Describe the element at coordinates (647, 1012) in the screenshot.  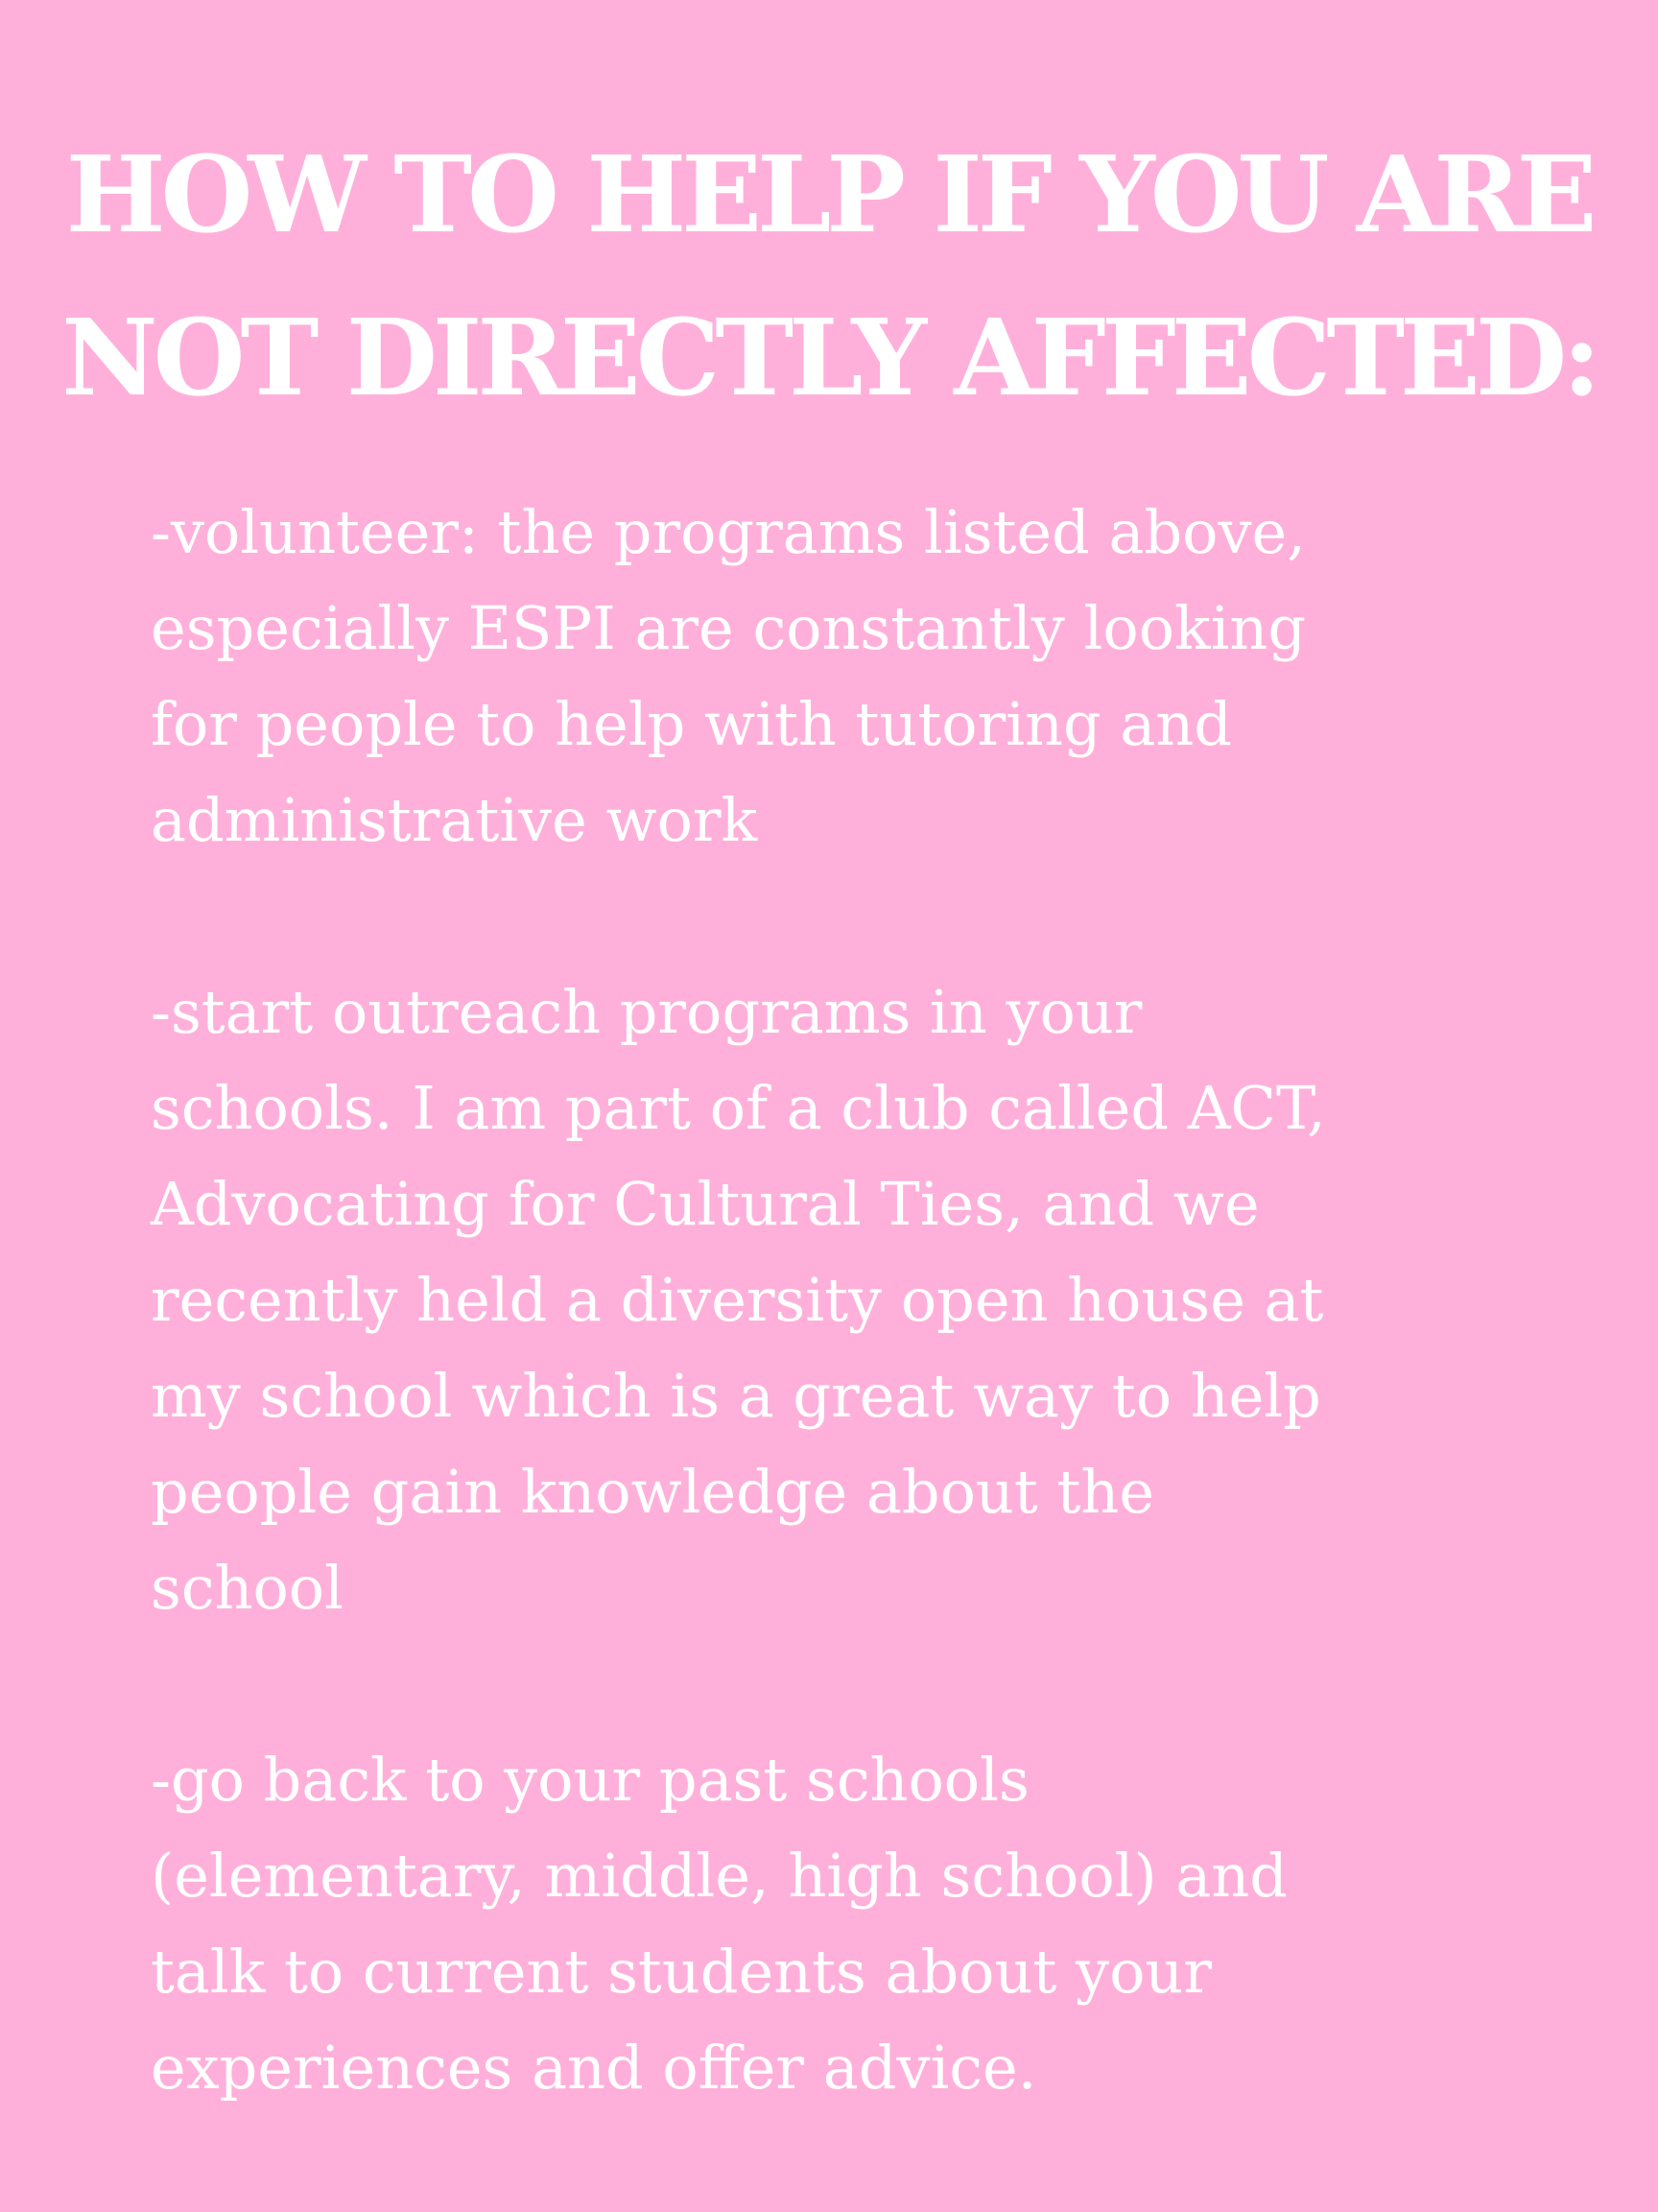
I see `paragraph-line: -start outreach programs in your` at that location.